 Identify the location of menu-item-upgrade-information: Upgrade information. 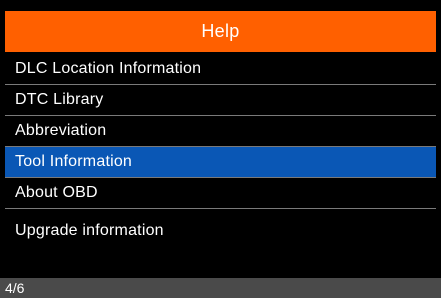
(220, 231).